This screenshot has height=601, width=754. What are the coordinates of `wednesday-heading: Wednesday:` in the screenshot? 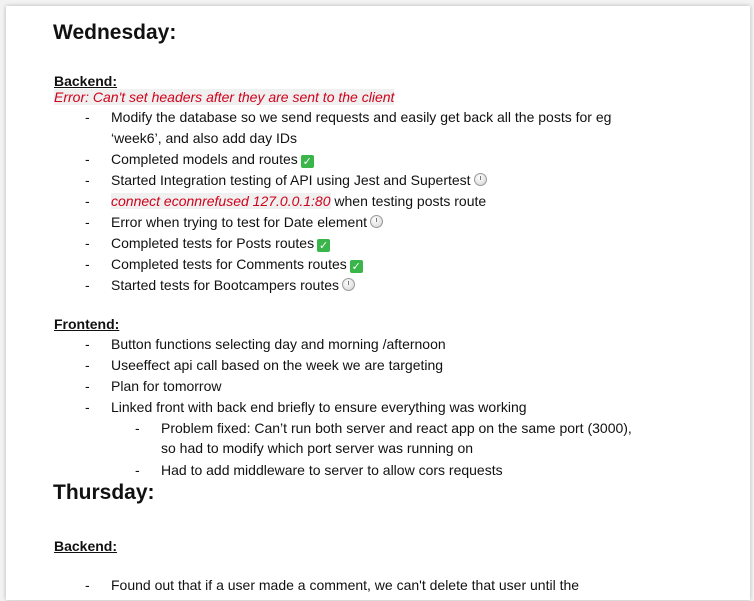 It's located at (115, 32).